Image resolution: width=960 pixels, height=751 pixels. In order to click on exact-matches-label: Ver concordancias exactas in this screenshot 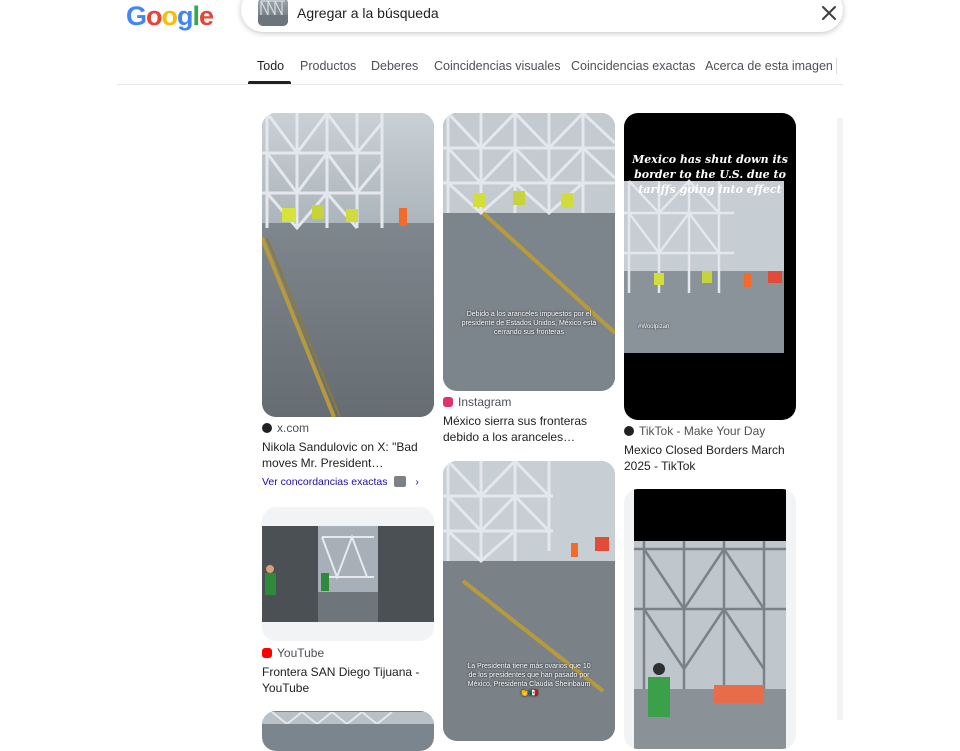, I will do `click(325, 482)`.